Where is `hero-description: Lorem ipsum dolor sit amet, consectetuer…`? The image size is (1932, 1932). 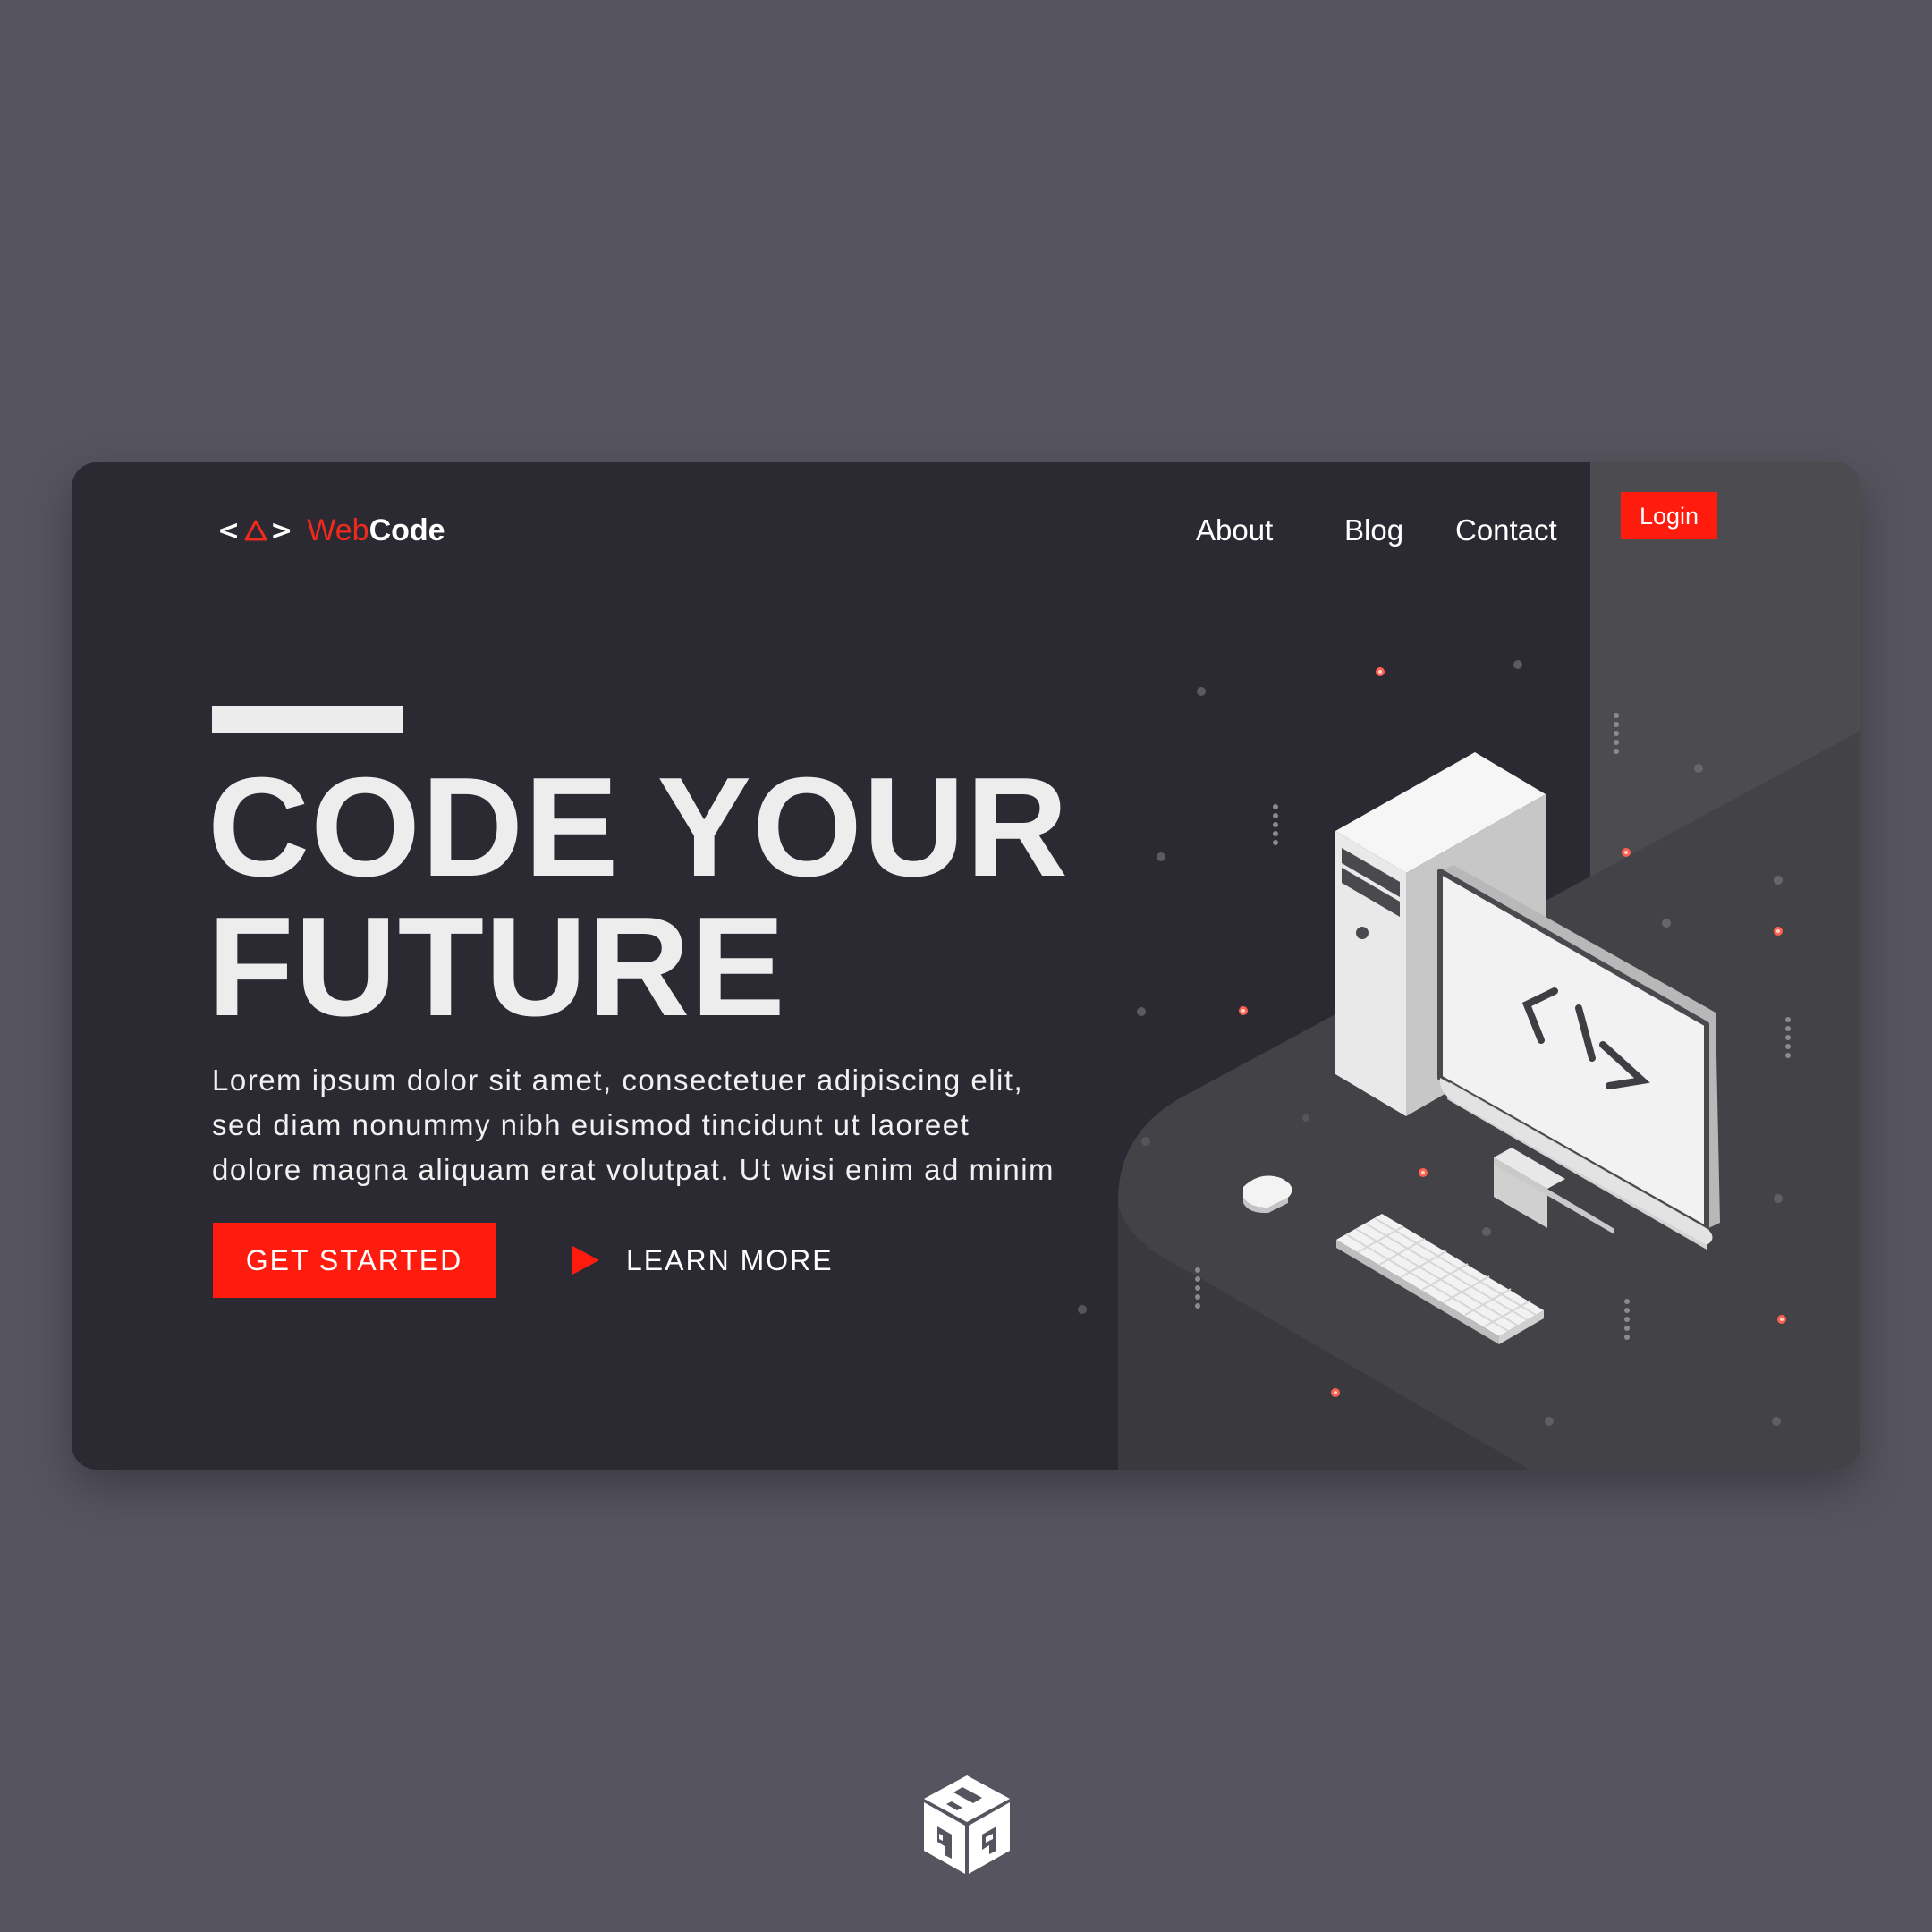
hero-description: Lorem ipsum dolor sit amet, consectetuer… is located at coordinates (650, 1125).